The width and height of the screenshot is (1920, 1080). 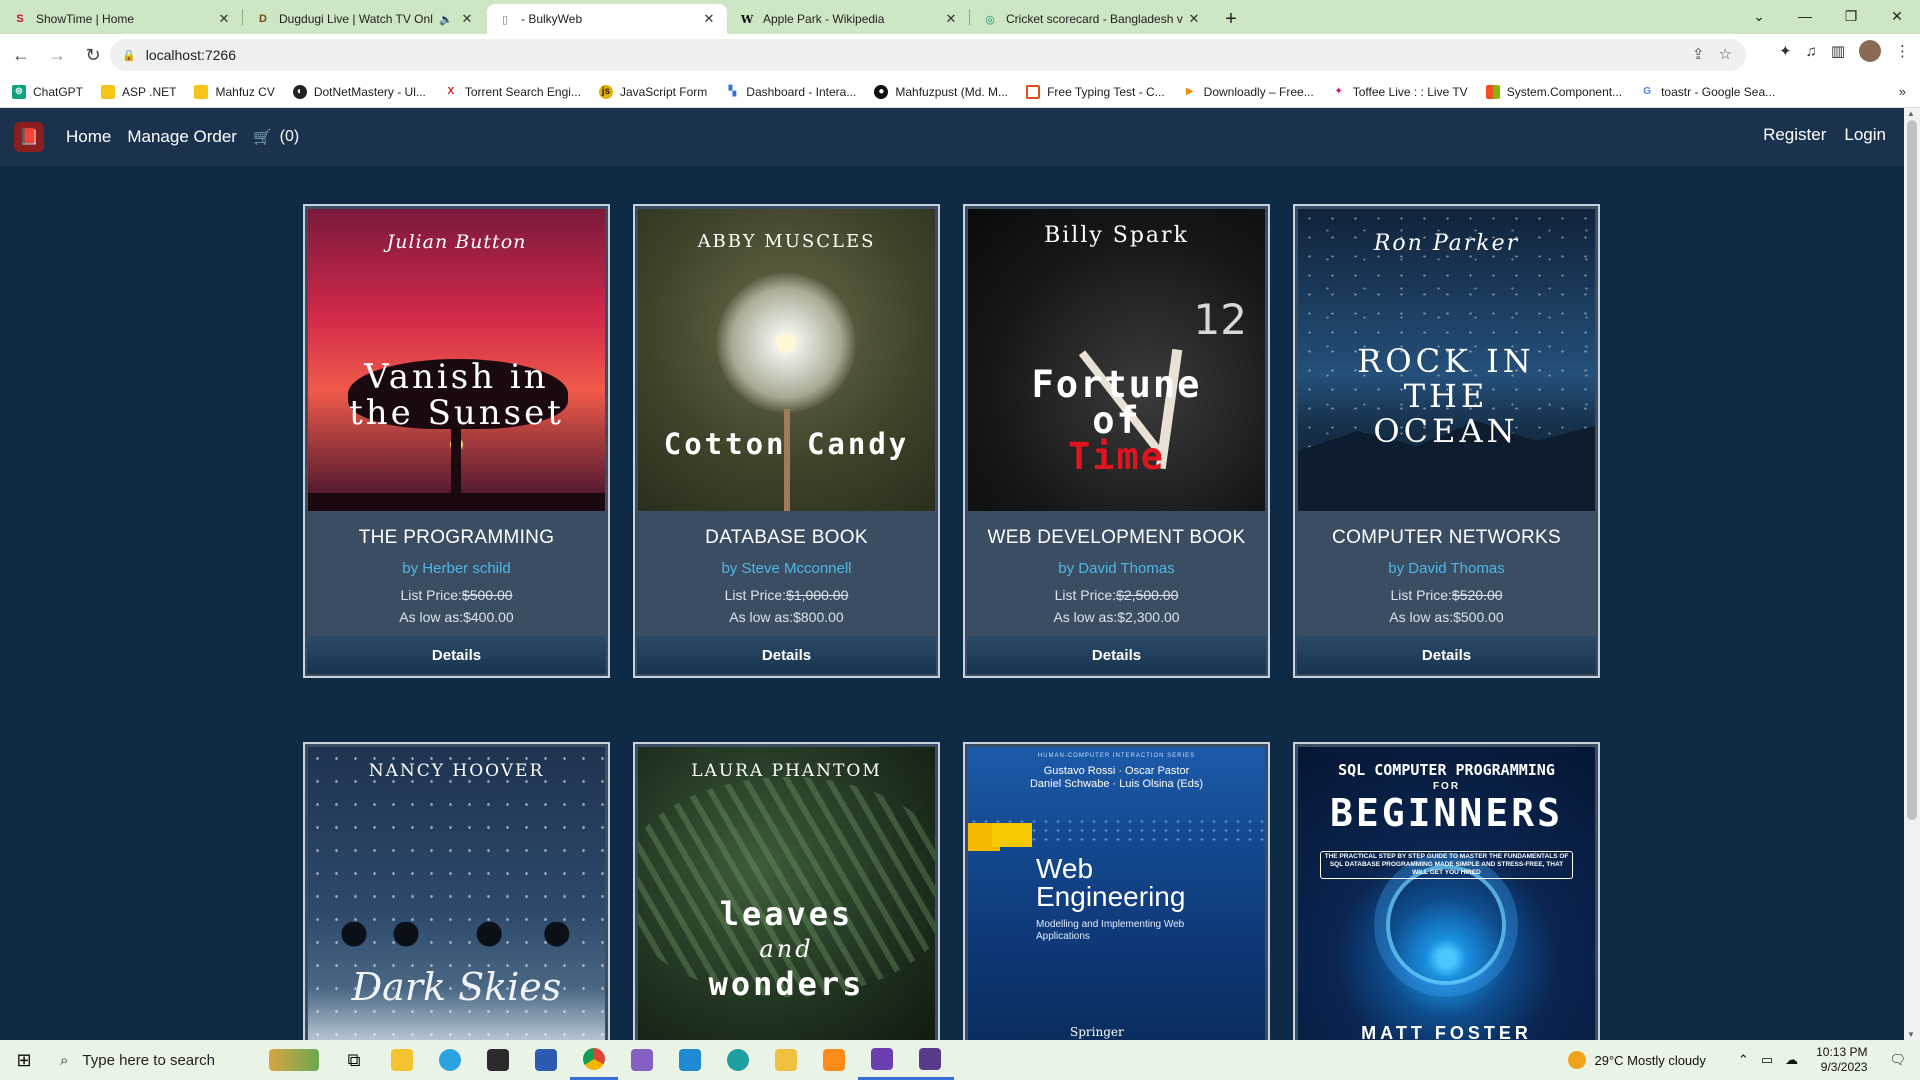 I want to click on file-explorer-icon, so click(x=402, y=1060).